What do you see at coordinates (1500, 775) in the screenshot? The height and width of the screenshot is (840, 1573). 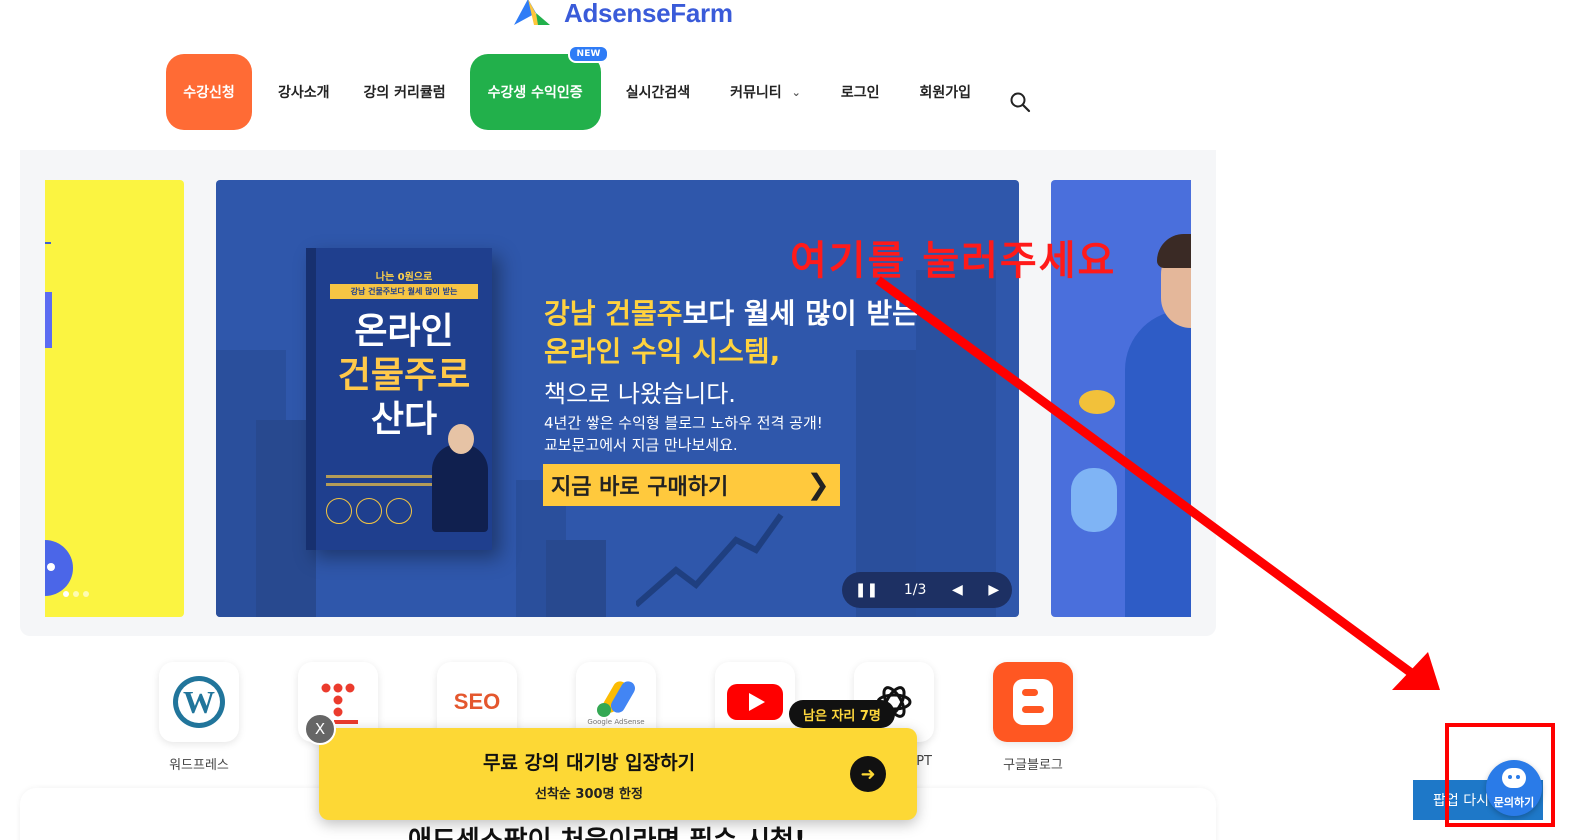 I see `annotation-highlight-box` at bounding box center [1500, 775].